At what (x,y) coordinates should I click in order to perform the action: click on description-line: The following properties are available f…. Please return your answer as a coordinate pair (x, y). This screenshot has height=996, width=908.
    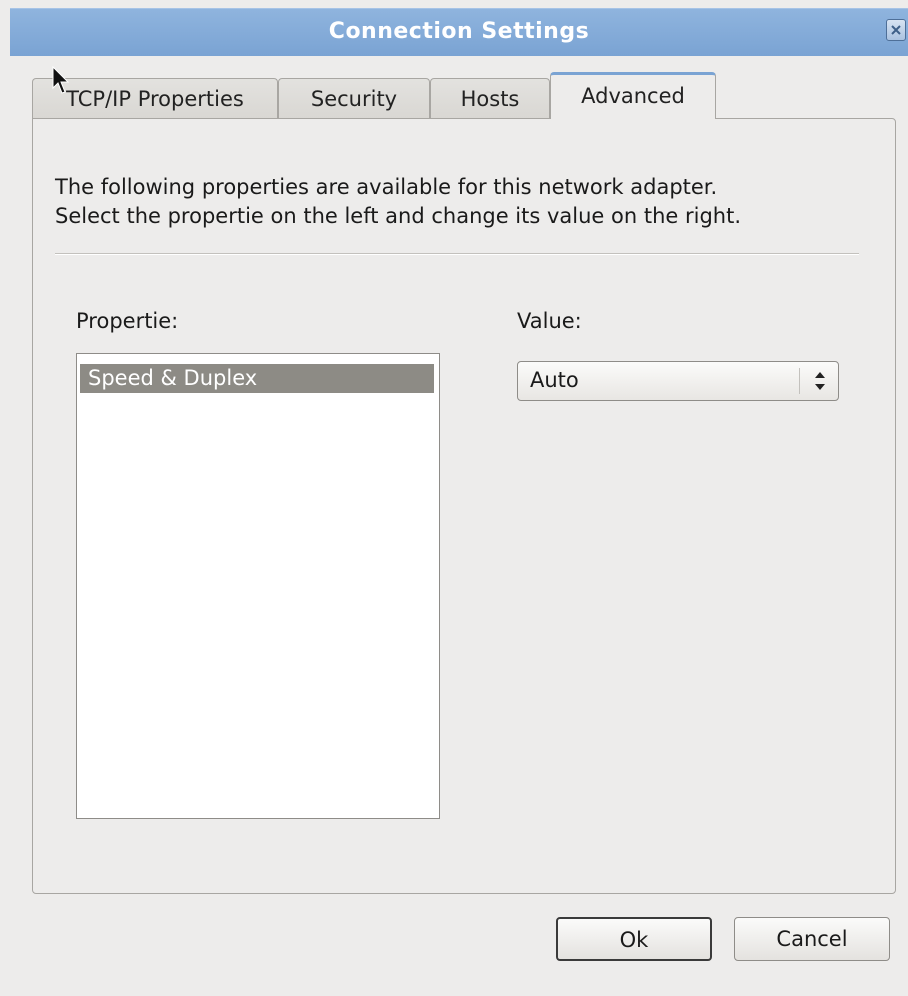
    Looking at the image, I should click on (386, 187).